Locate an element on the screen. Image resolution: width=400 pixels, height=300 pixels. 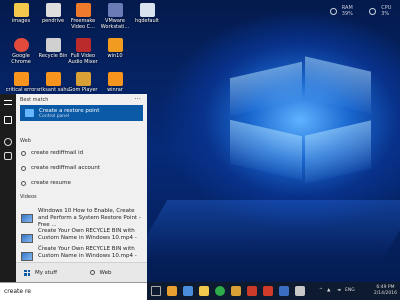
volume-icon: ◄ is located at coordinates (338, 290).